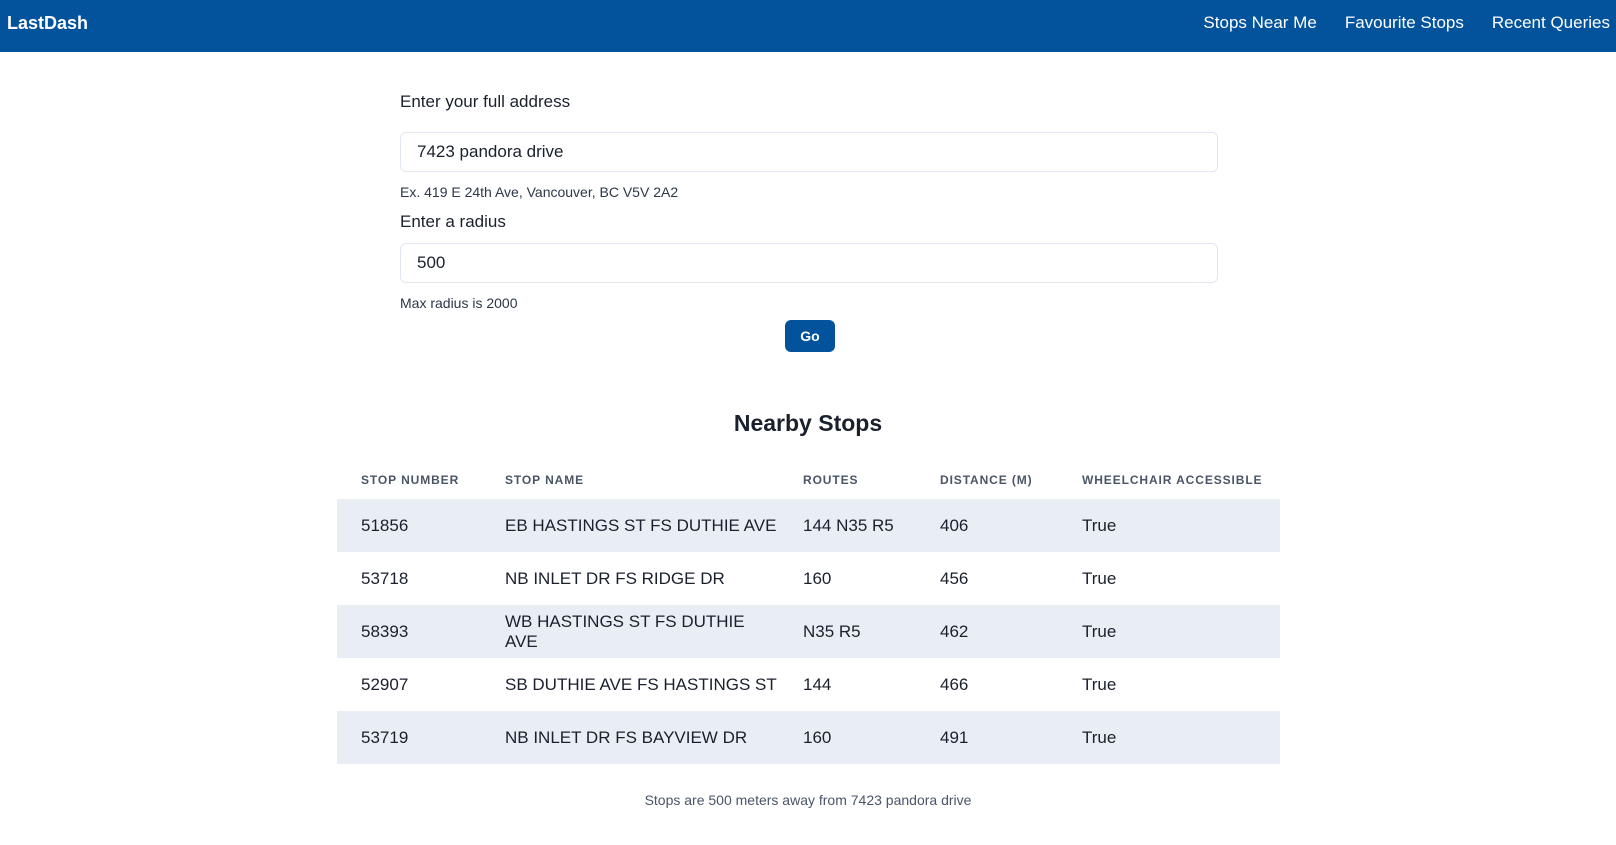 This screenshot has height=845, width=1616. Describe the element at coordinates (1551, 23) in the screenshot. I see `nav-link-recent-queries: Recent Queries` at that location.